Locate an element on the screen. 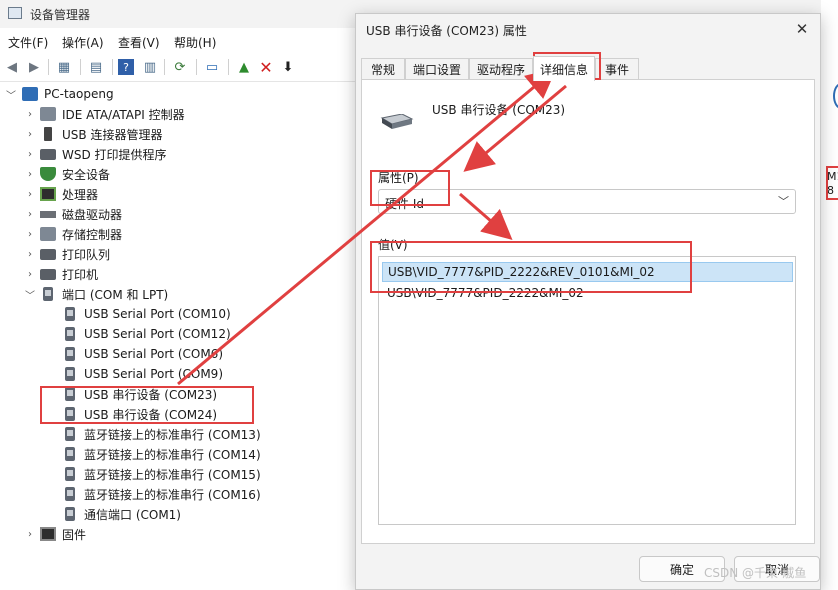  watermark: CSDN @千束-戚鱼 is located at coordinates (755, 573).